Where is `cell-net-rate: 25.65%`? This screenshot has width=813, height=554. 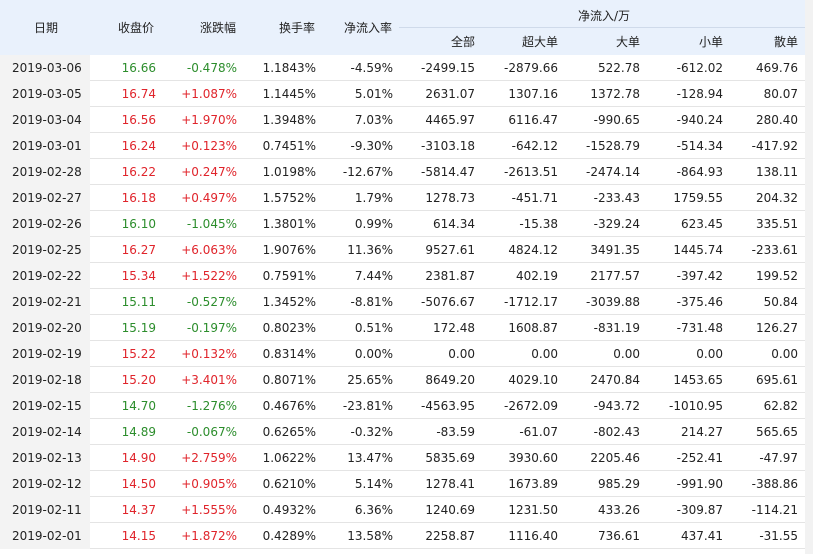
cell-net-rate: 25.65% is located at coordinates (370, 380).